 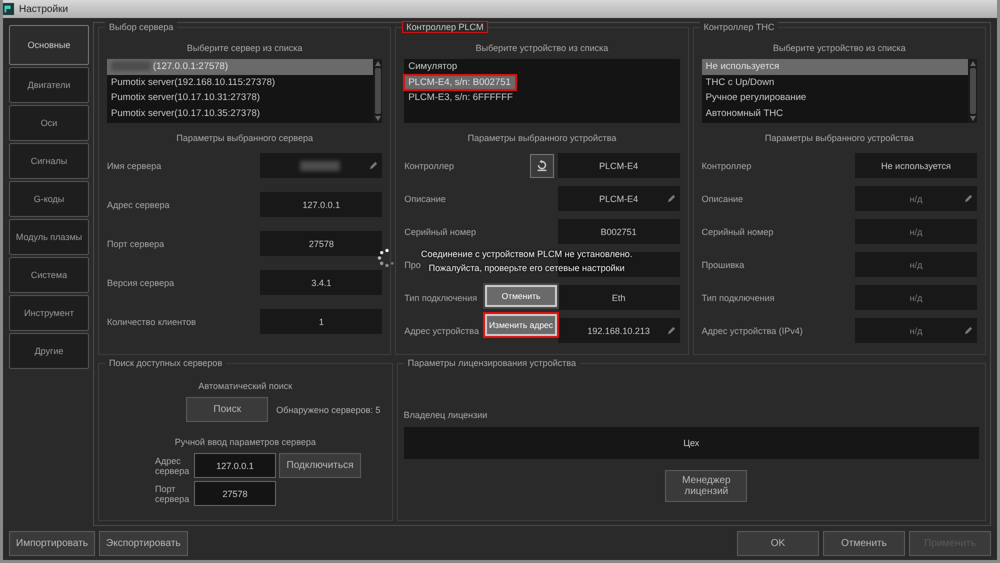 What do you see at coordinates (778, 543) in the screenshot?
I see `footer-button: OK` at bounding box center [778, 543].